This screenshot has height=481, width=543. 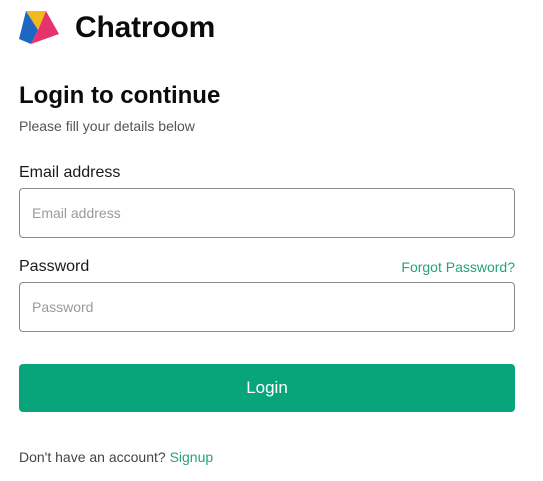 What do you see at coordinates (54, 266) in the screenshot?
I see `password-label: Password` at bounding box center [54, 266].